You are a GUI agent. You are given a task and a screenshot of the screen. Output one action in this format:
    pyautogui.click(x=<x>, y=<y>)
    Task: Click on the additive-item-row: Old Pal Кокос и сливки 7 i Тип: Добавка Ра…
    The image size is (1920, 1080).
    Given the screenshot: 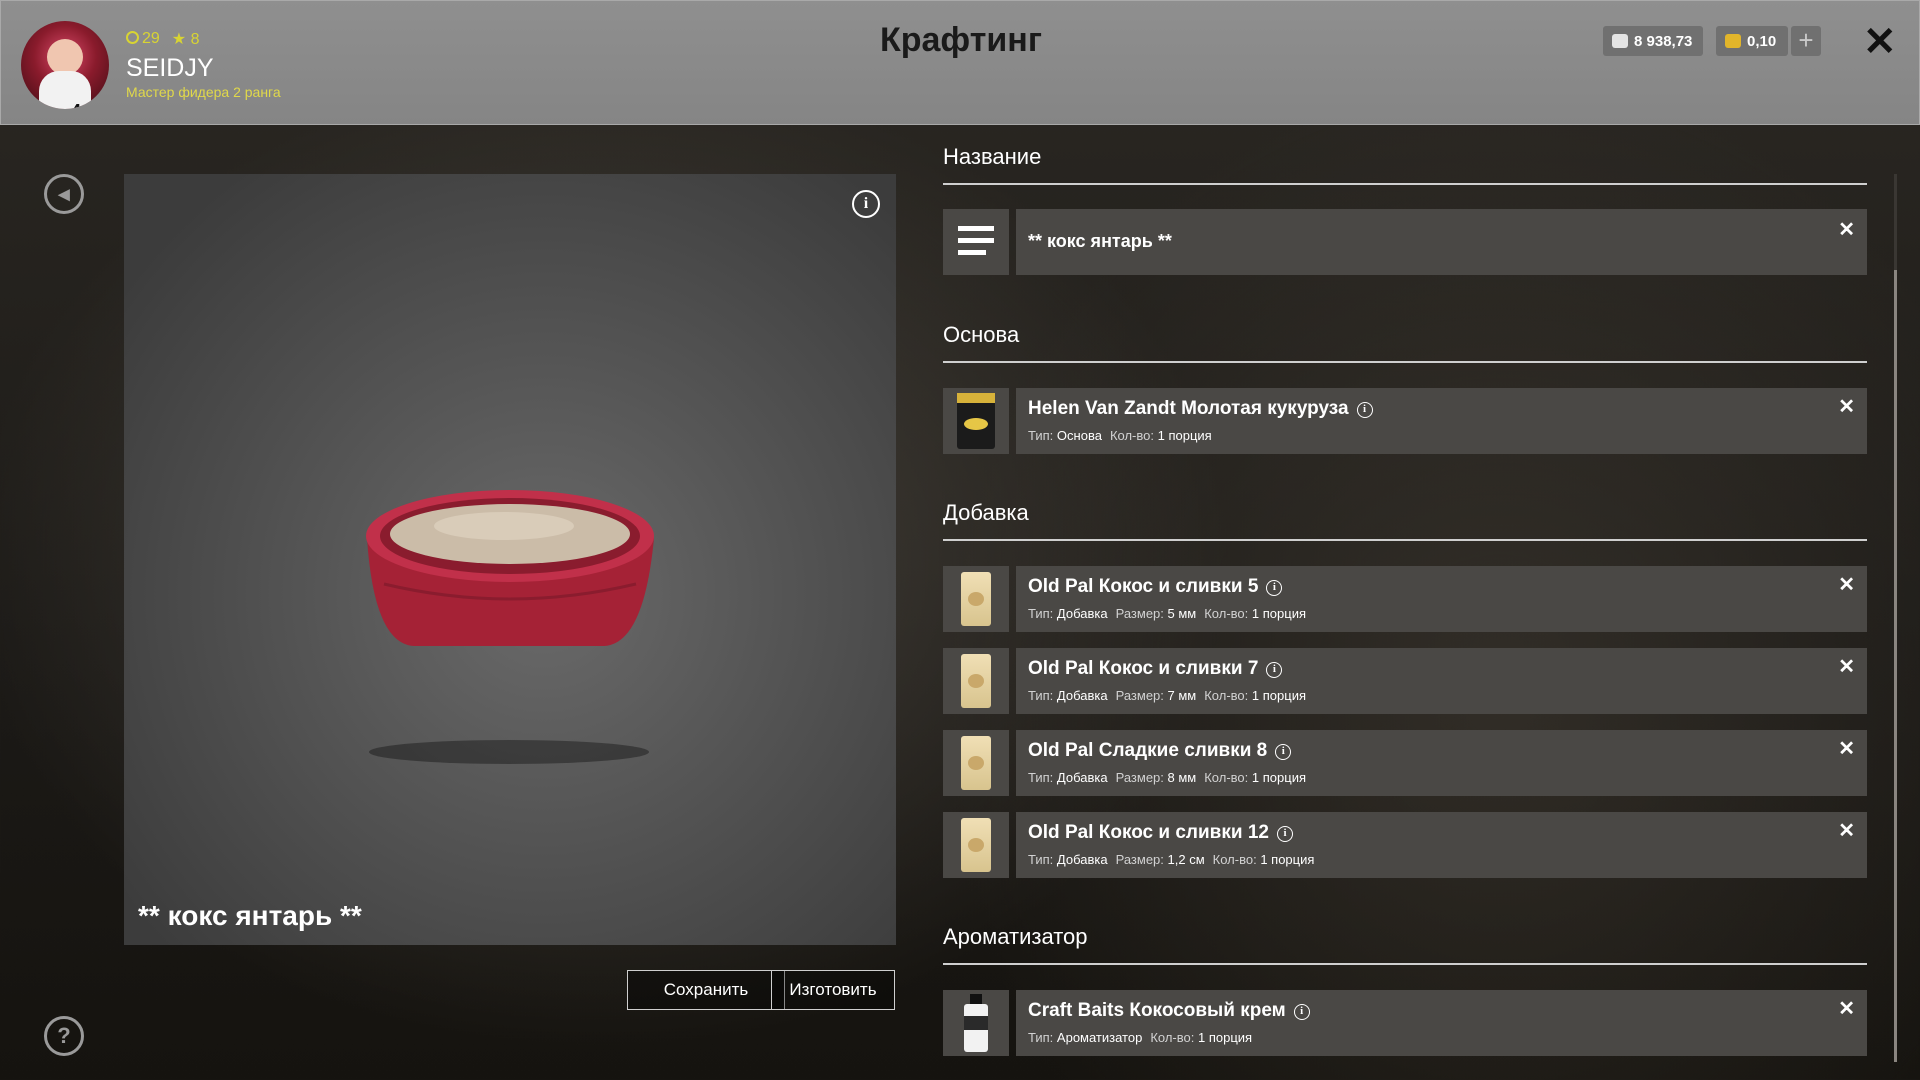 What is the action you would take?
    pyautogui.click(x=1441, y=681)
    